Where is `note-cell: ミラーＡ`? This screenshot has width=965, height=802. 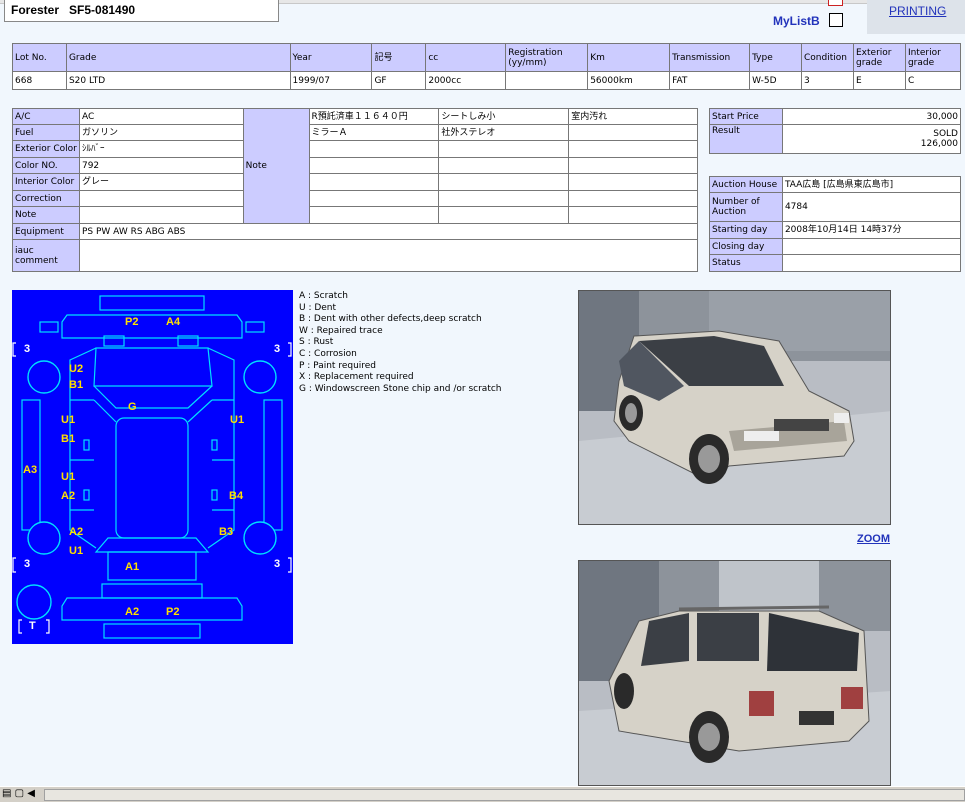
note-cell: ミラーＡ is located at coordinates (374, 132).